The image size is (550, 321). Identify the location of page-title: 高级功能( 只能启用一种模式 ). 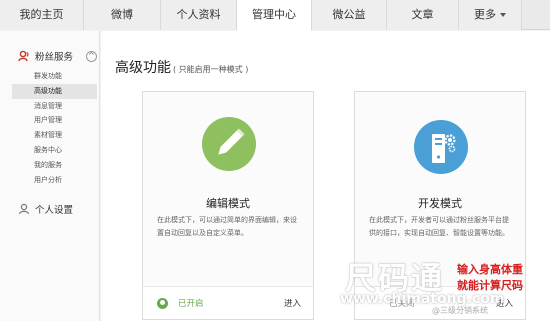
(181, 67).